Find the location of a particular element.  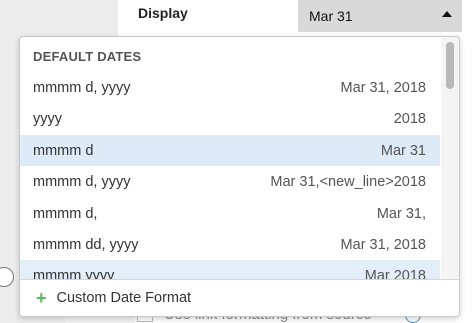

format-pattern: mmmm d, is located at coordinates (65, 213).